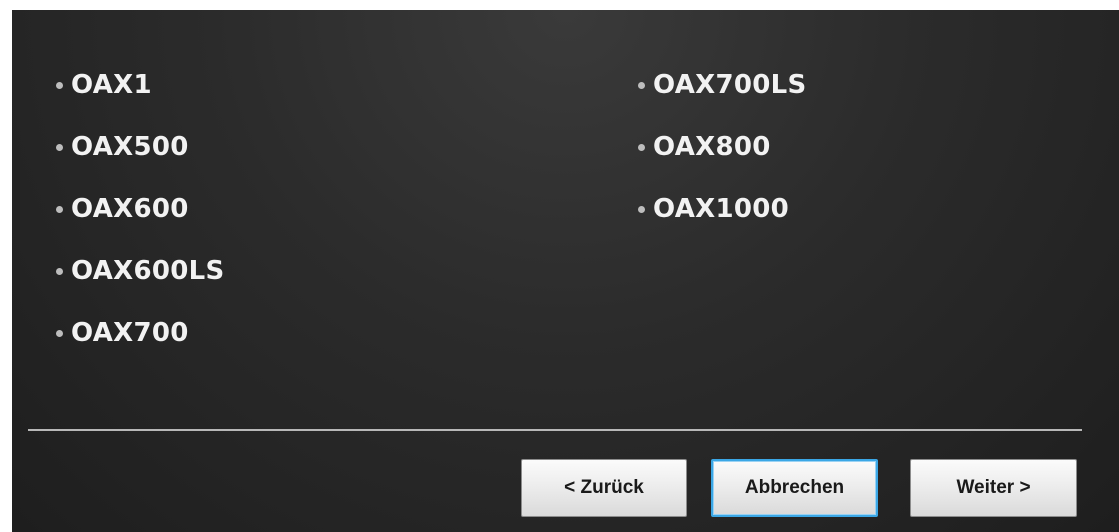 Image resolution: width=1119 pixels, height=532 pixels. I want to click on list-item: OAX600, so click(140, 209).